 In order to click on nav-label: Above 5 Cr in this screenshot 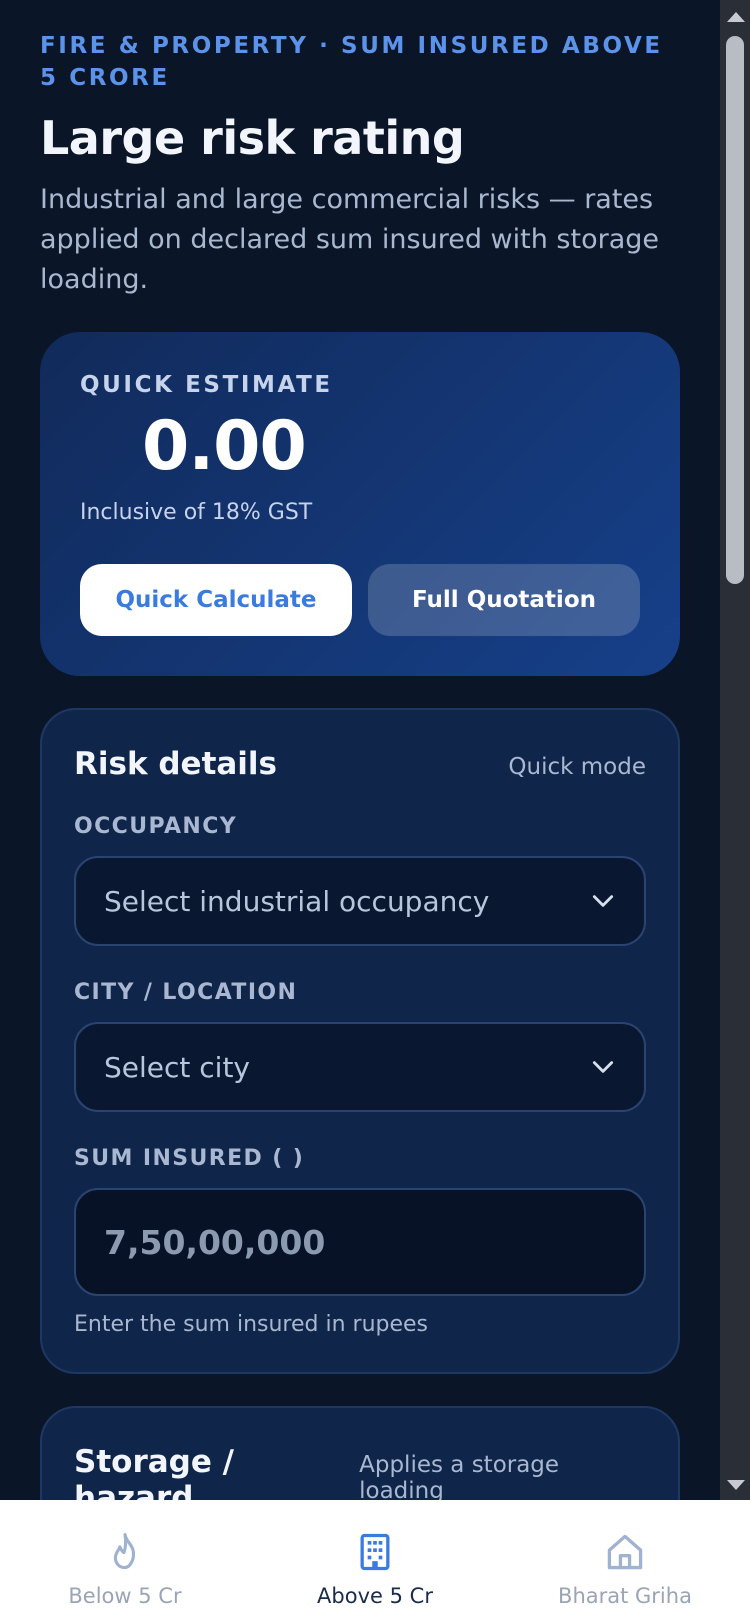, I will do `click(375, 1596)`.